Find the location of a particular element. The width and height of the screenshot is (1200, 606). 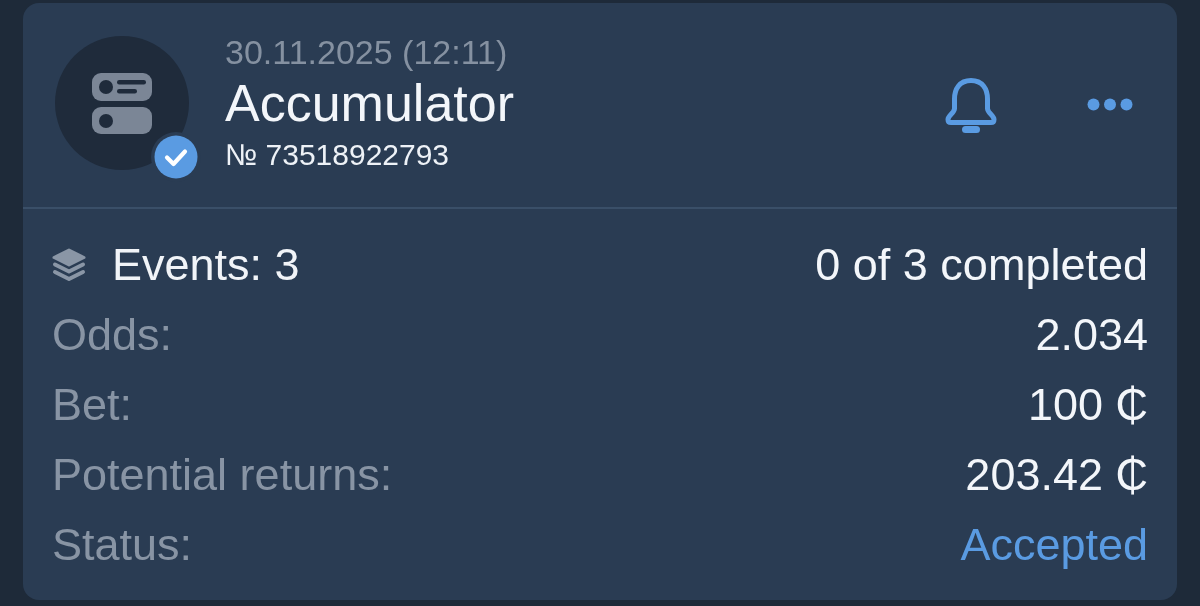

more-icon is located at coordinates (1110, 104).